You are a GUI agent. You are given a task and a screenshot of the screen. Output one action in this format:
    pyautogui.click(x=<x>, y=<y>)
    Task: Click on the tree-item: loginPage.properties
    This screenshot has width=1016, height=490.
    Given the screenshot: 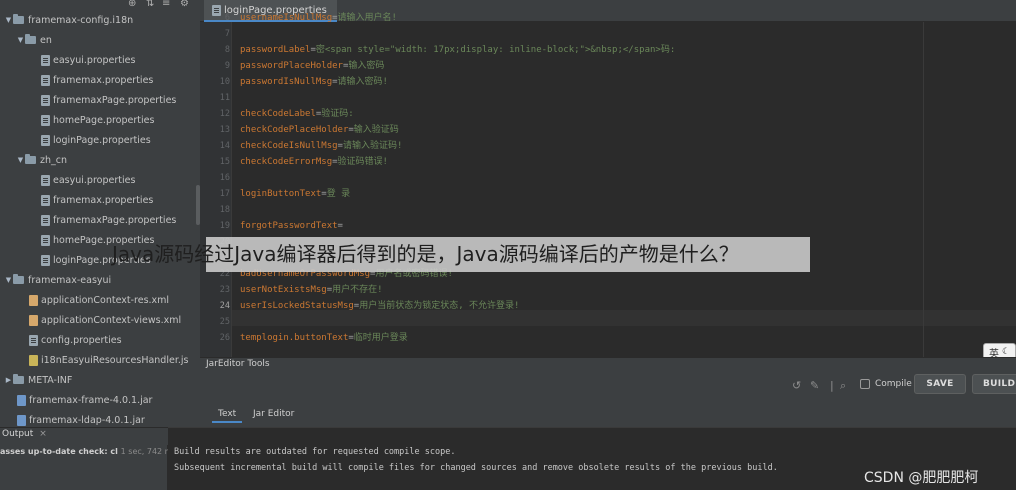 What is the action you would take?
    pyautogui.click(x=100, y=140)
    